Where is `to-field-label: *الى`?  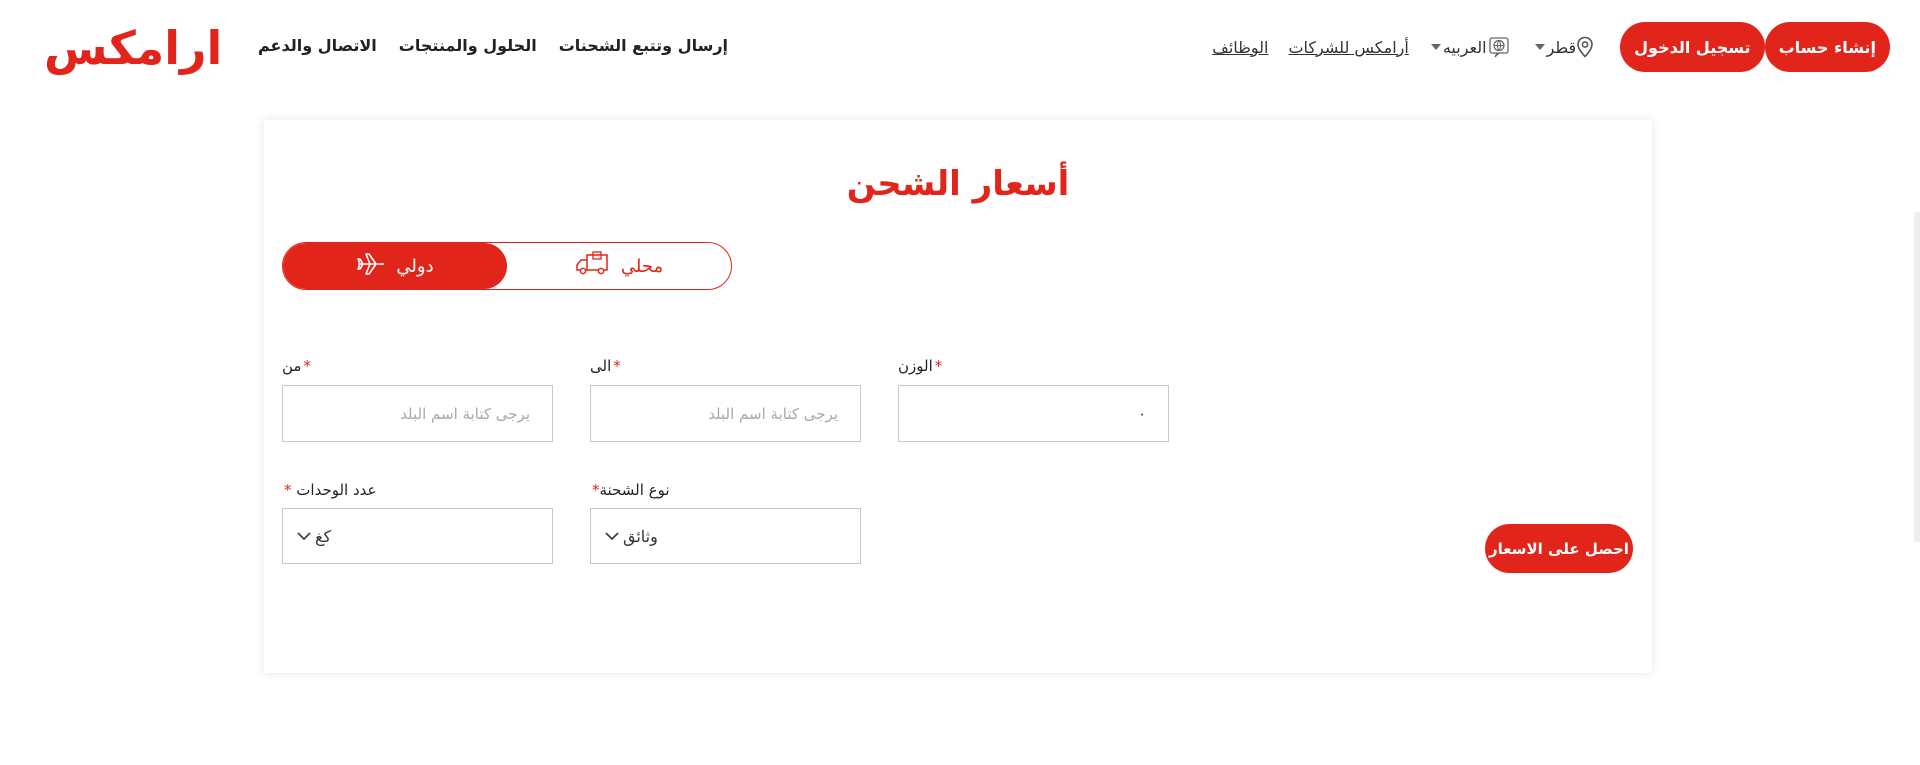 to-field-label: *الى is located at coordinates (605, 366).